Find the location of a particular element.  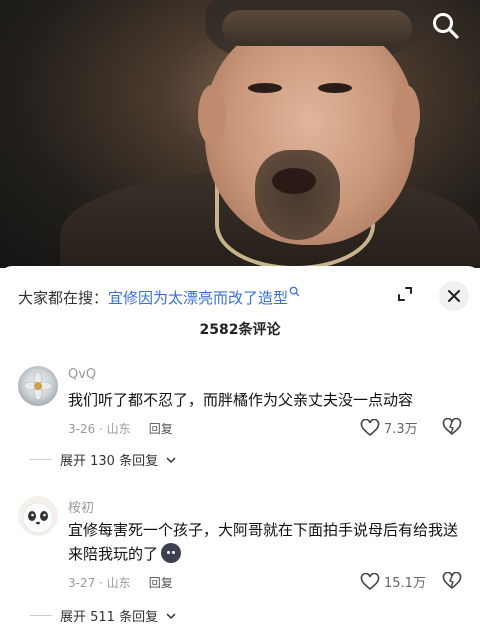

like-count: 15.1万 is located at coordinates (405, 583).